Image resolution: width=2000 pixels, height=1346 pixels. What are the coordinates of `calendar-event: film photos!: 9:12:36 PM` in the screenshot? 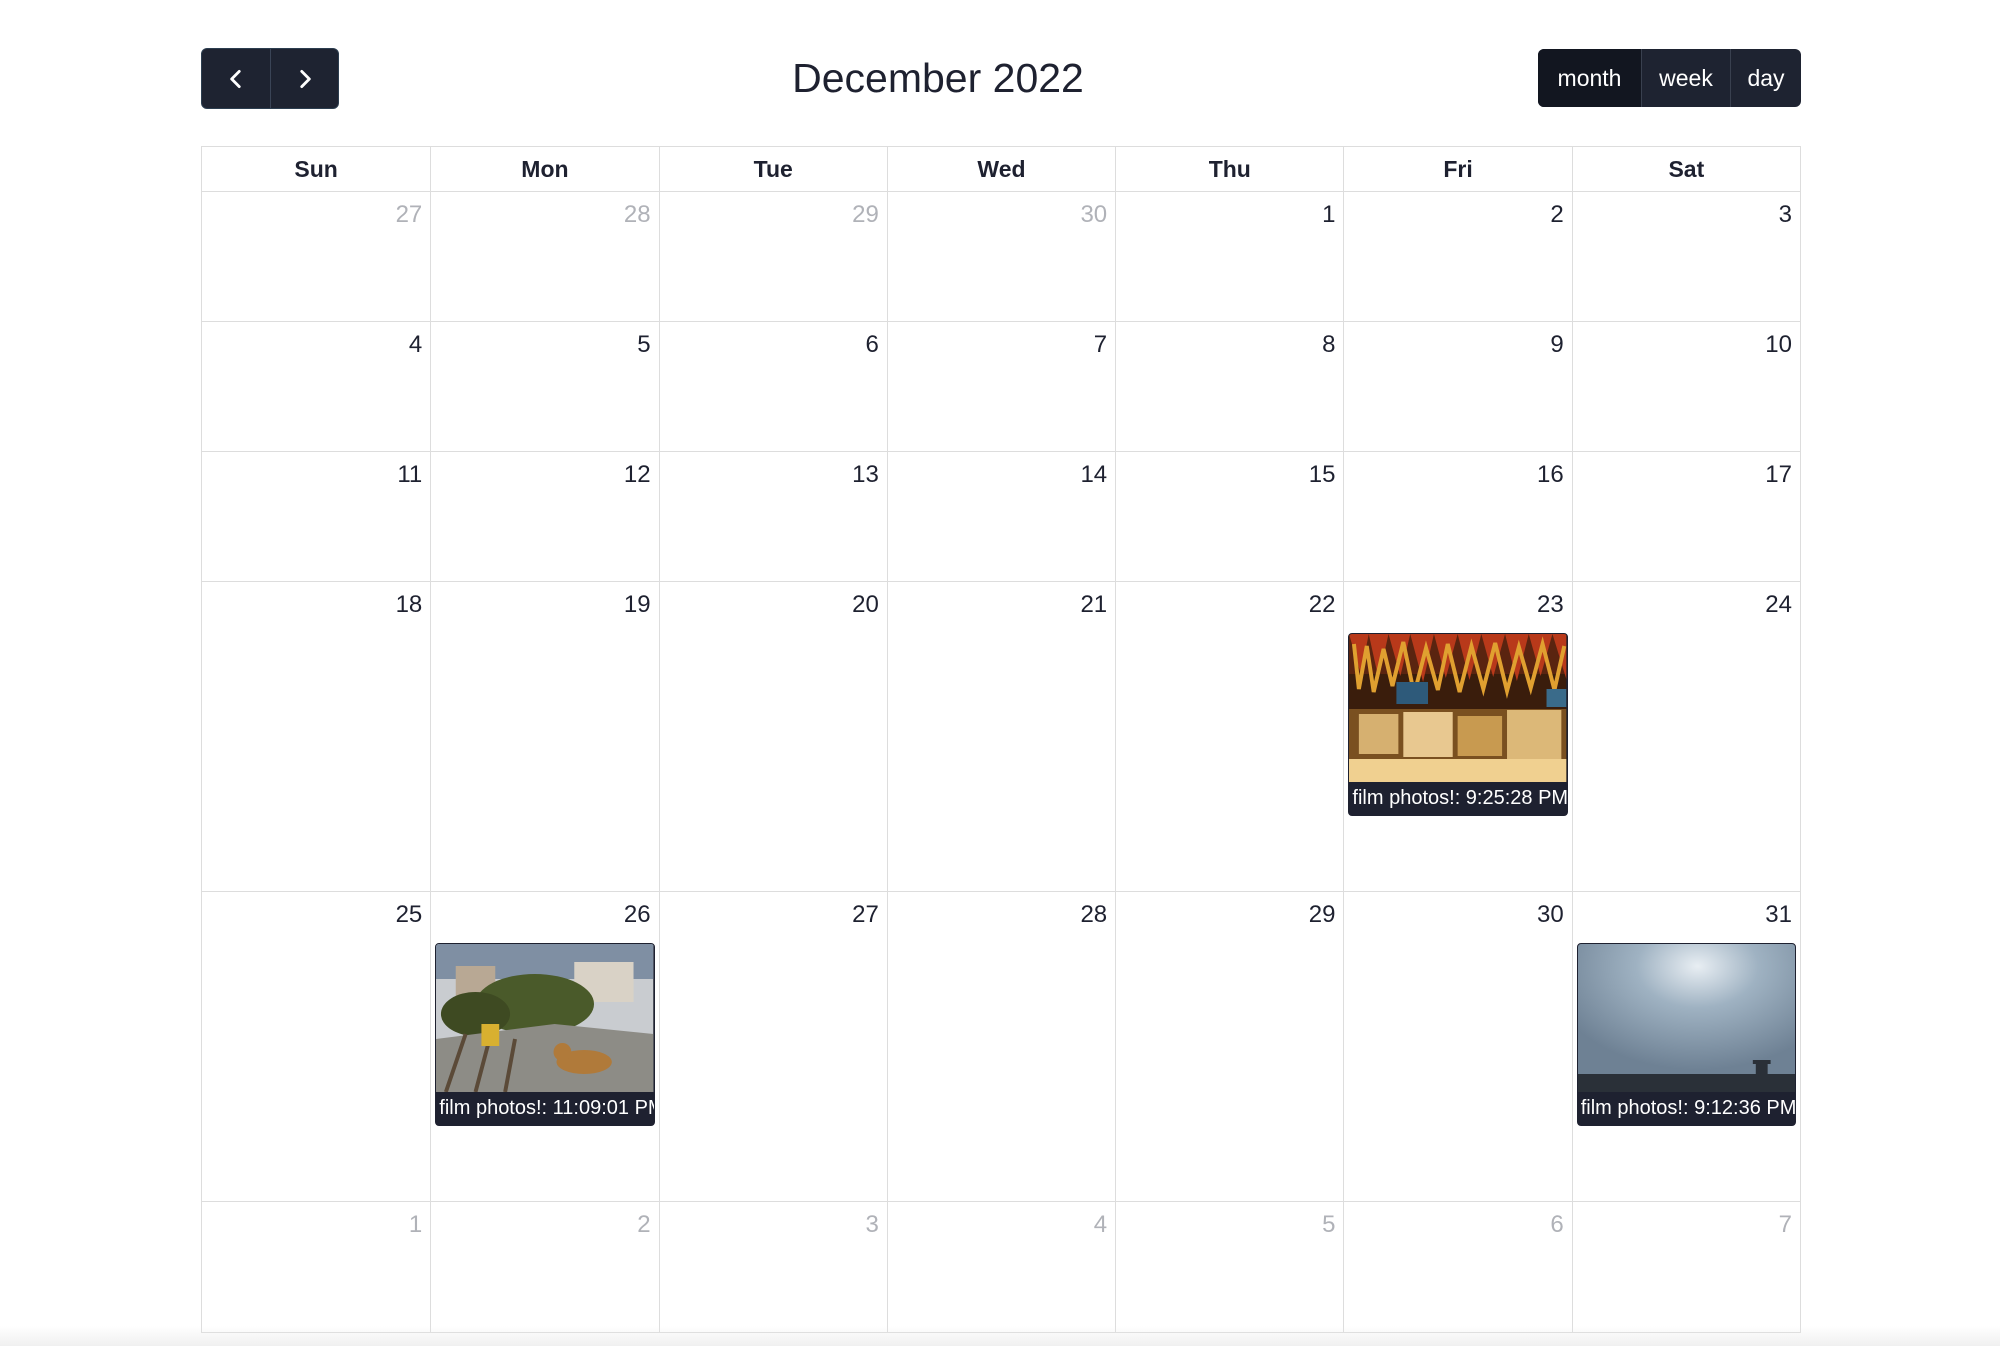 It's located at (1686, 1034).